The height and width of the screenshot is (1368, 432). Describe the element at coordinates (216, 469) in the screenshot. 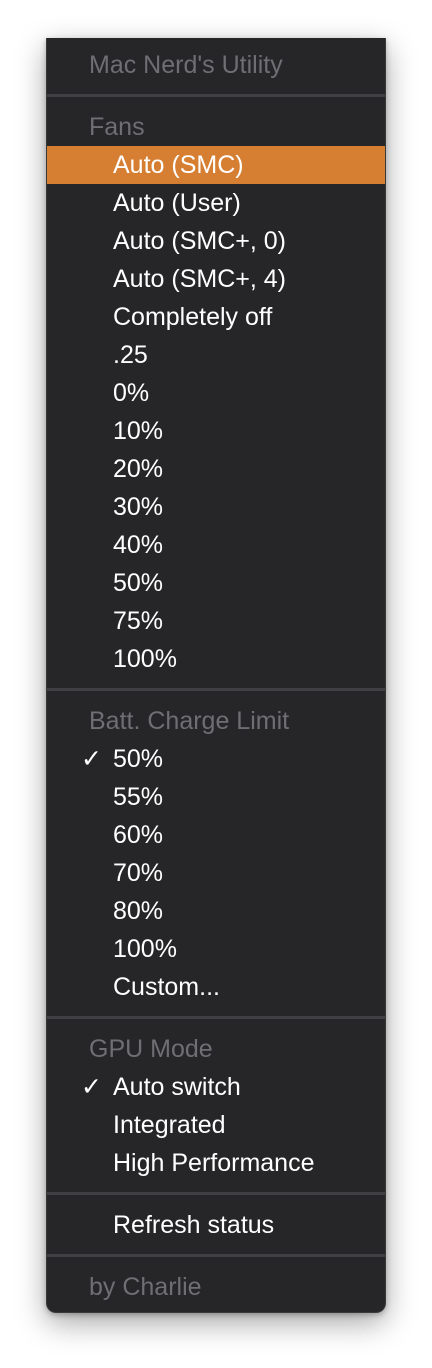

I see `menu-item-fan-20: 20%` at that location.